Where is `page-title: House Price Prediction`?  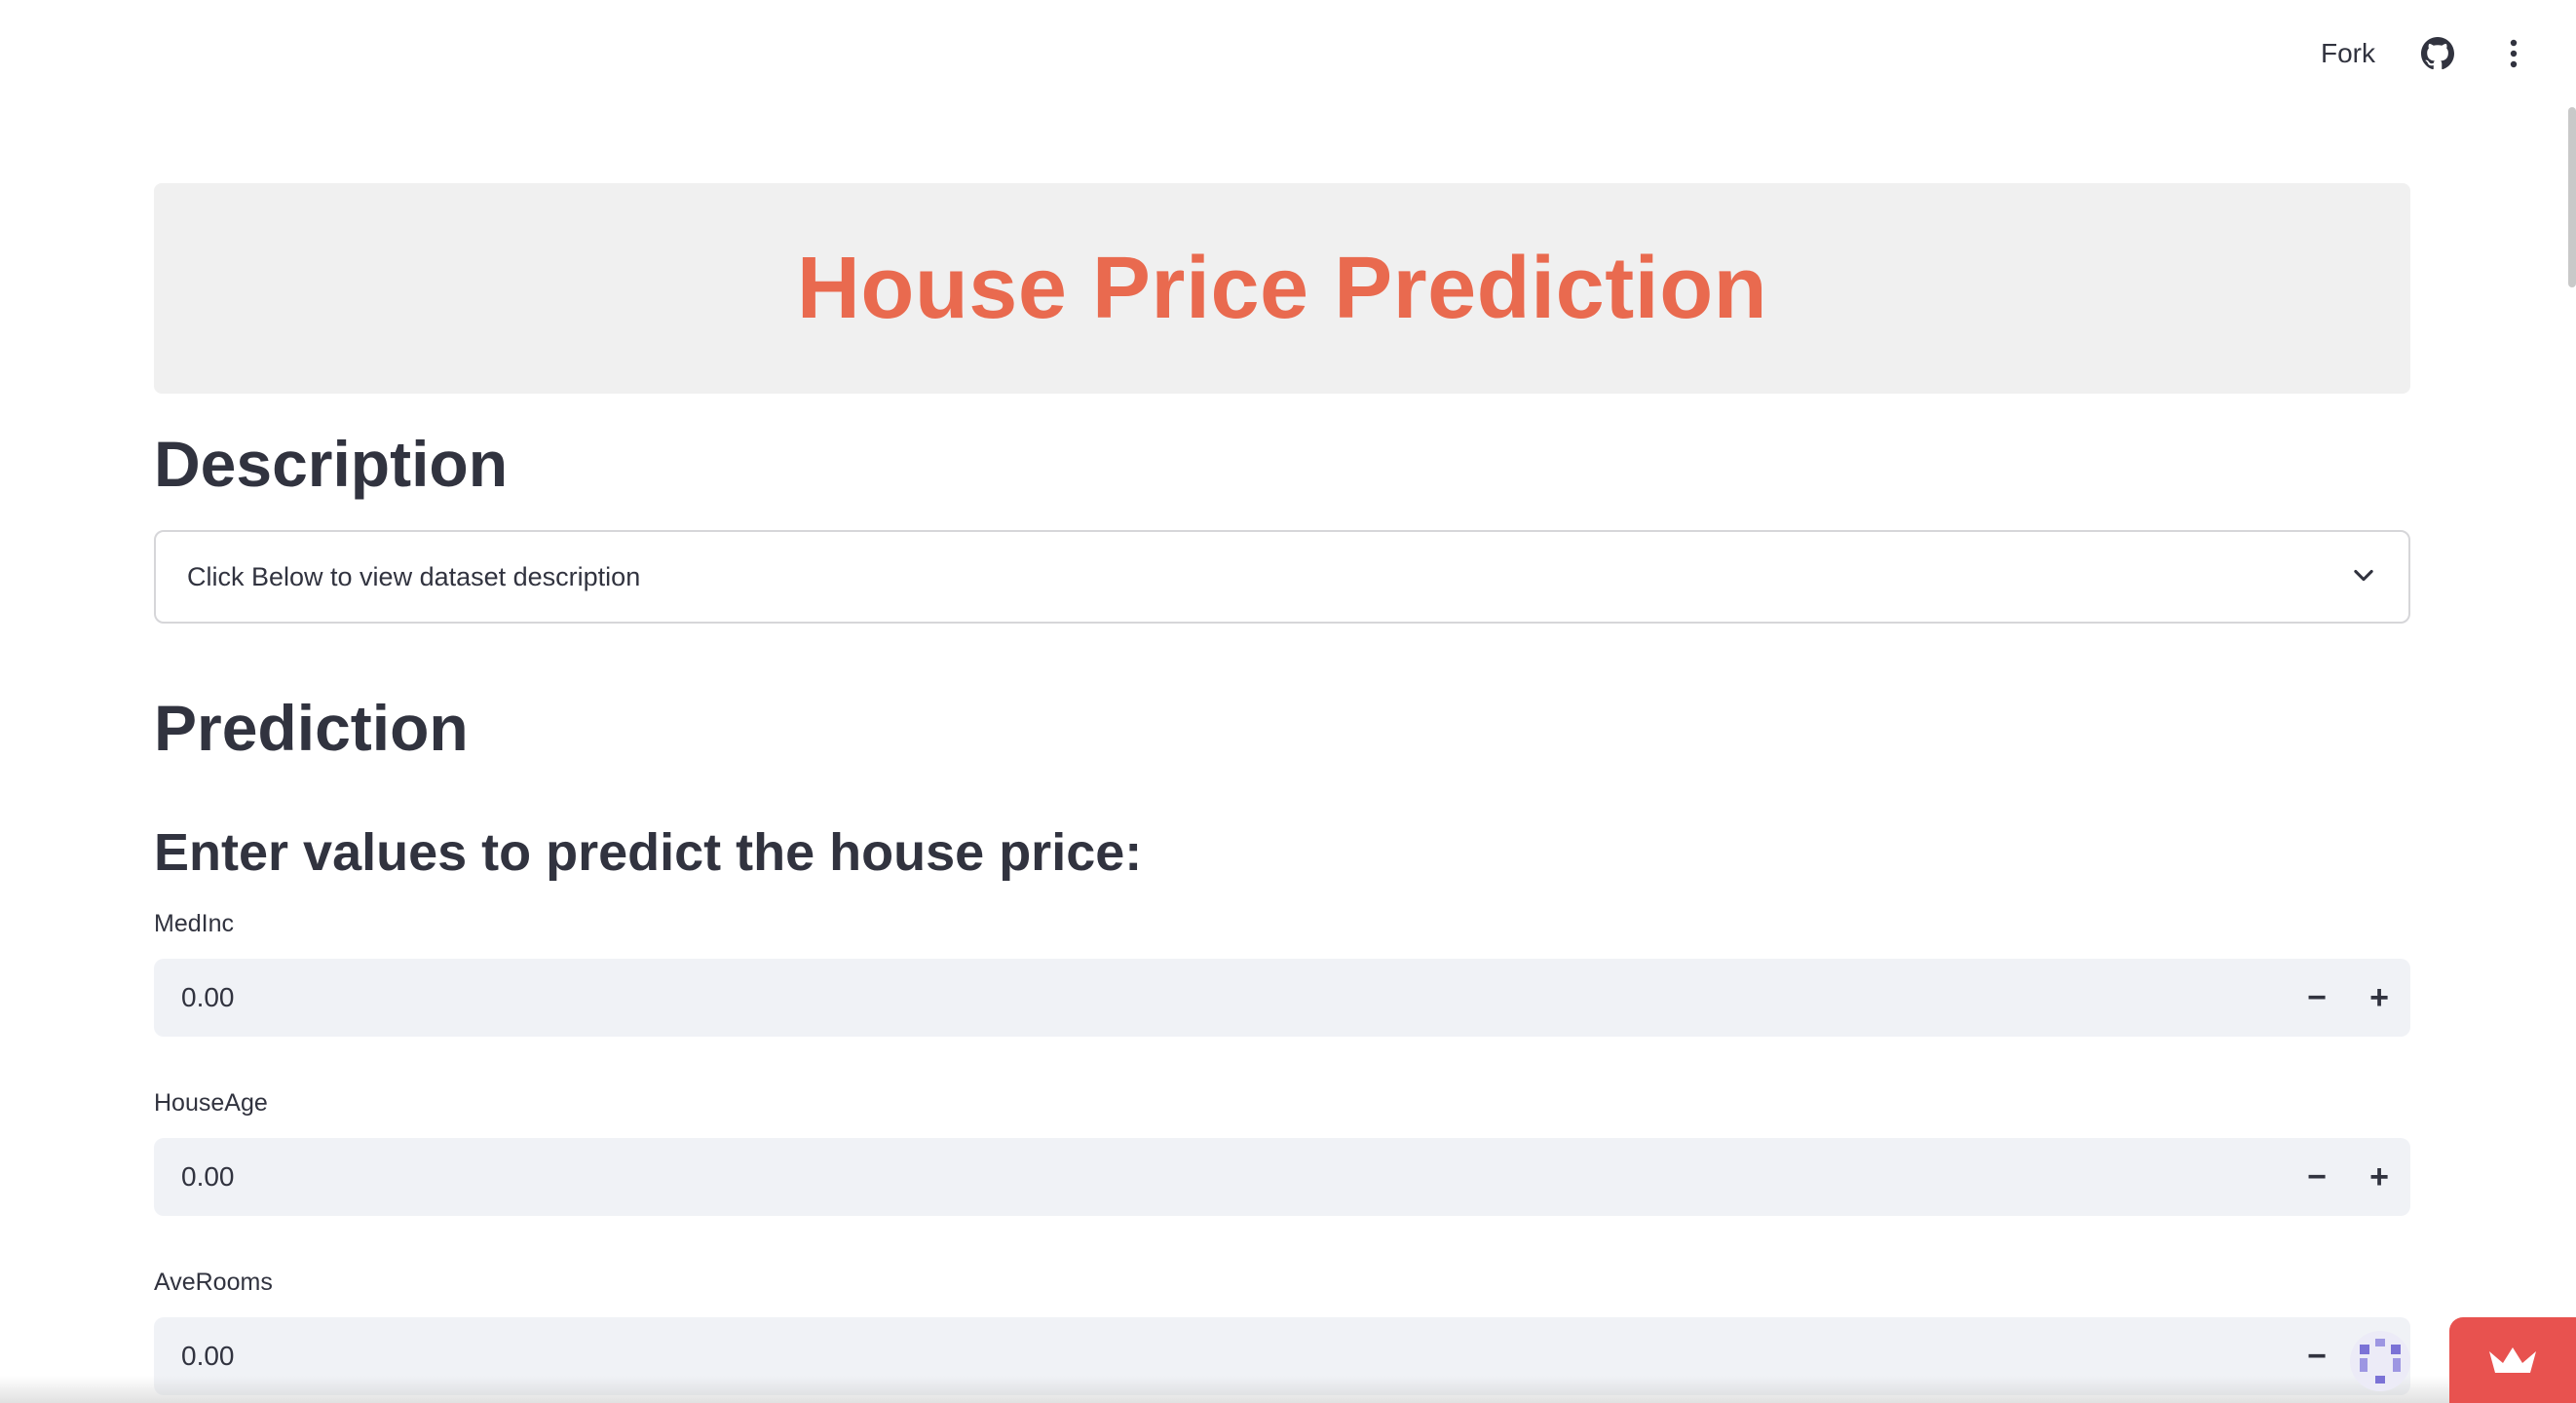
page-title: House Price Prediction is located at coordinates (1282, 288).